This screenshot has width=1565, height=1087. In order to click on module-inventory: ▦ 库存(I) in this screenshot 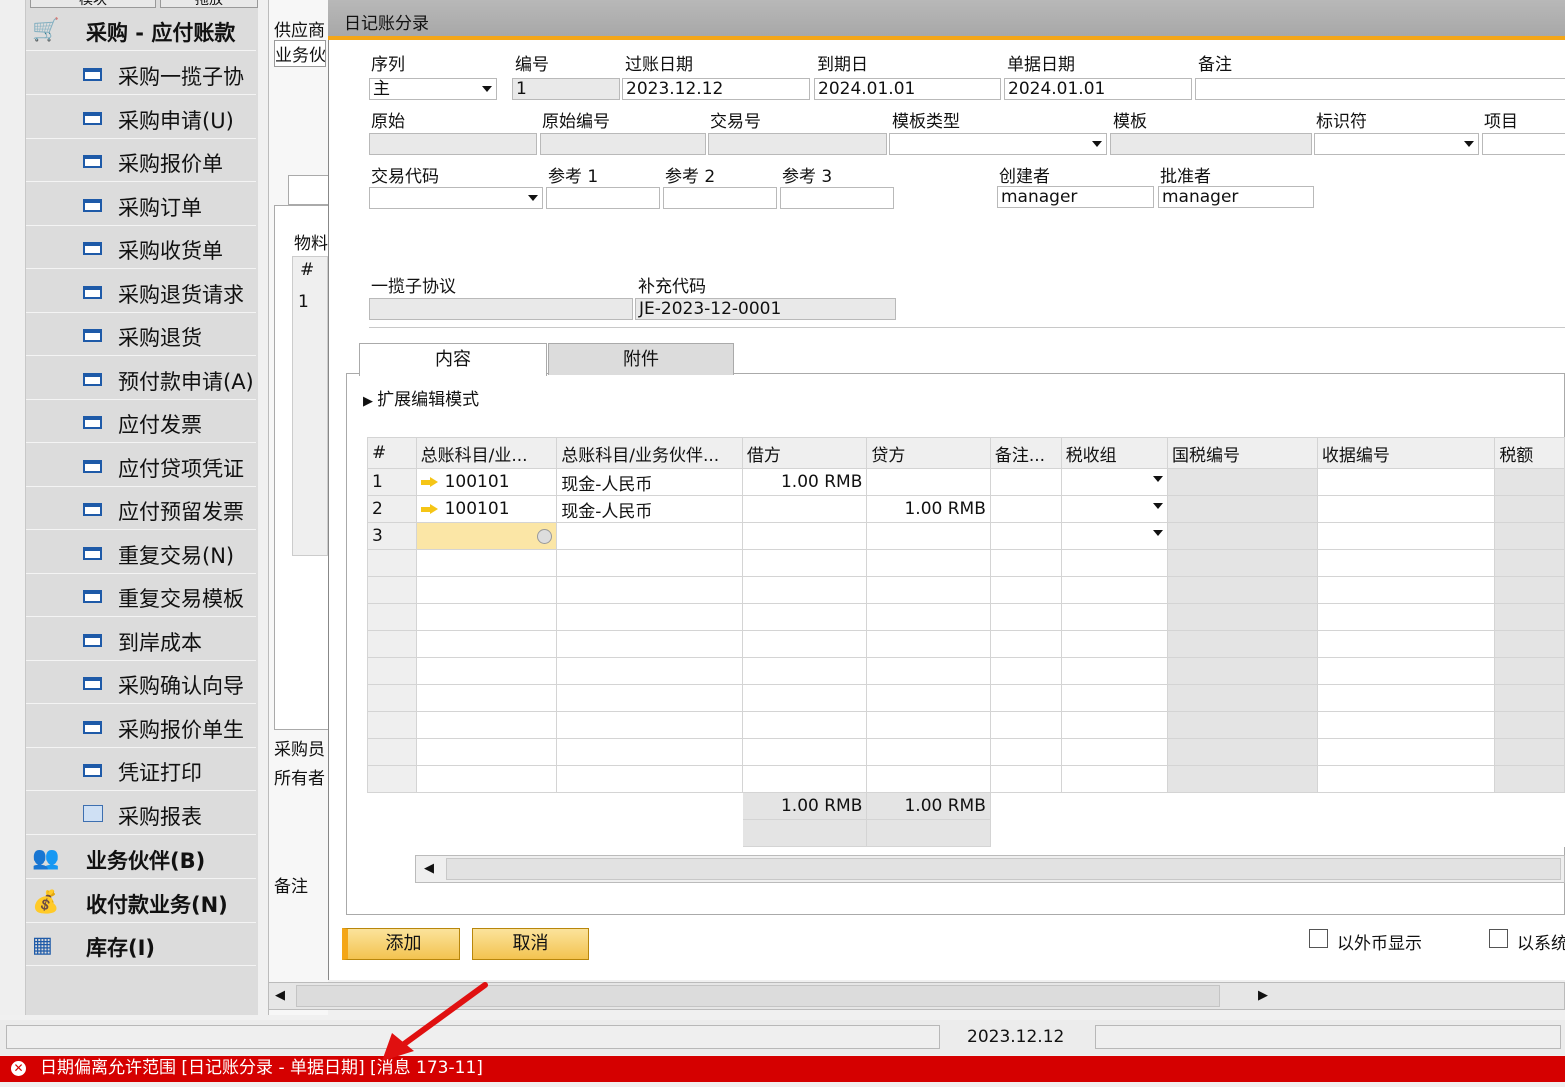, I will do `click(141, 944)`.